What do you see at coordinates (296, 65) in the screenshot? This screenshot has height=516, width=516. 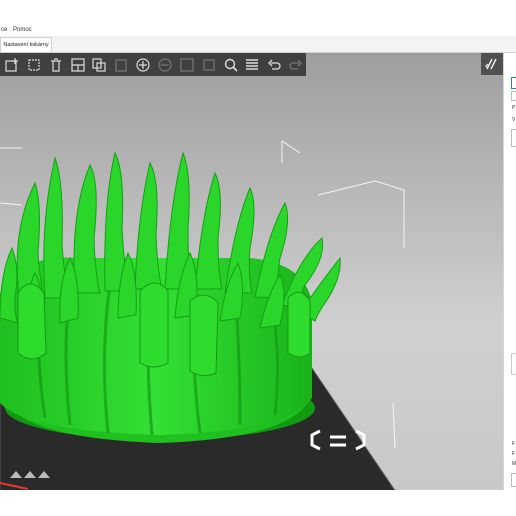 I see `redo-icon` at bounding box center [296, 65].